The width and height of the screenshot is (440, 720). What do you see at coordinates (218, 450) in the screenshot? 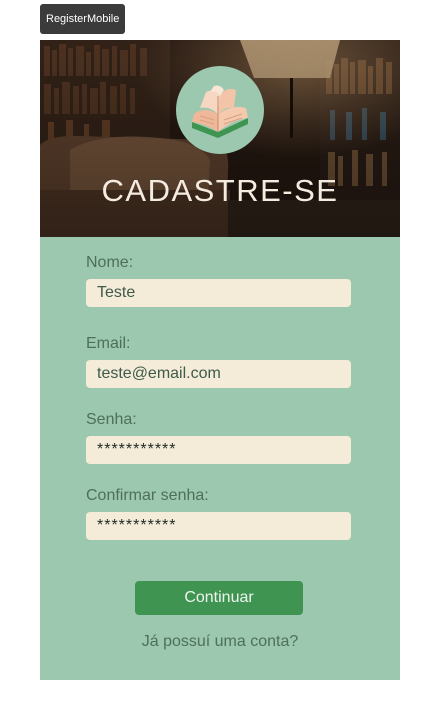
I see `password-input` at bounding box center [218, 450].